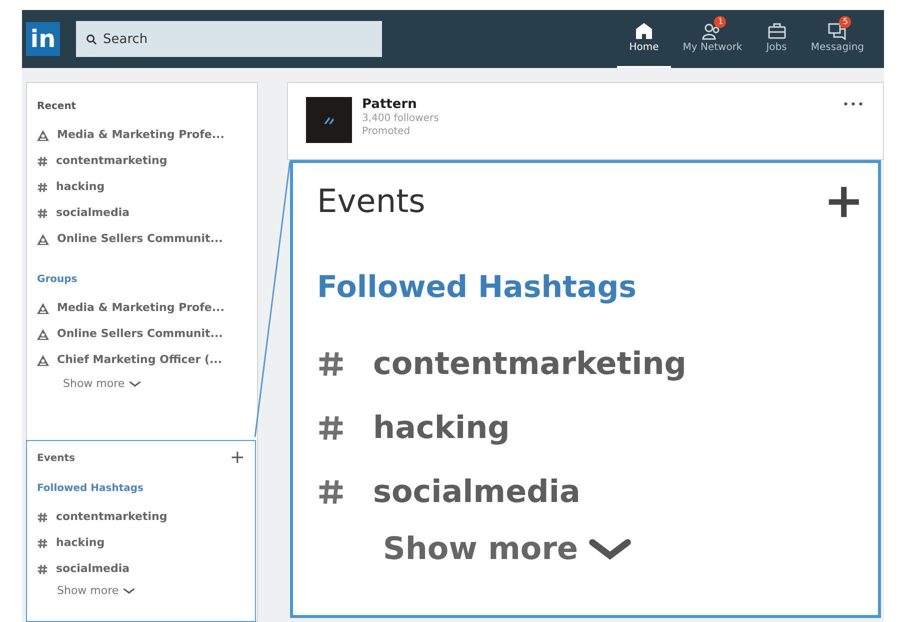 The height and width of the screenshot is (622, 906). What do you see at coordinates (712, 39) in the screenshot?
I see `nav-tab: My Network 1` at bounding box center [712, 39].